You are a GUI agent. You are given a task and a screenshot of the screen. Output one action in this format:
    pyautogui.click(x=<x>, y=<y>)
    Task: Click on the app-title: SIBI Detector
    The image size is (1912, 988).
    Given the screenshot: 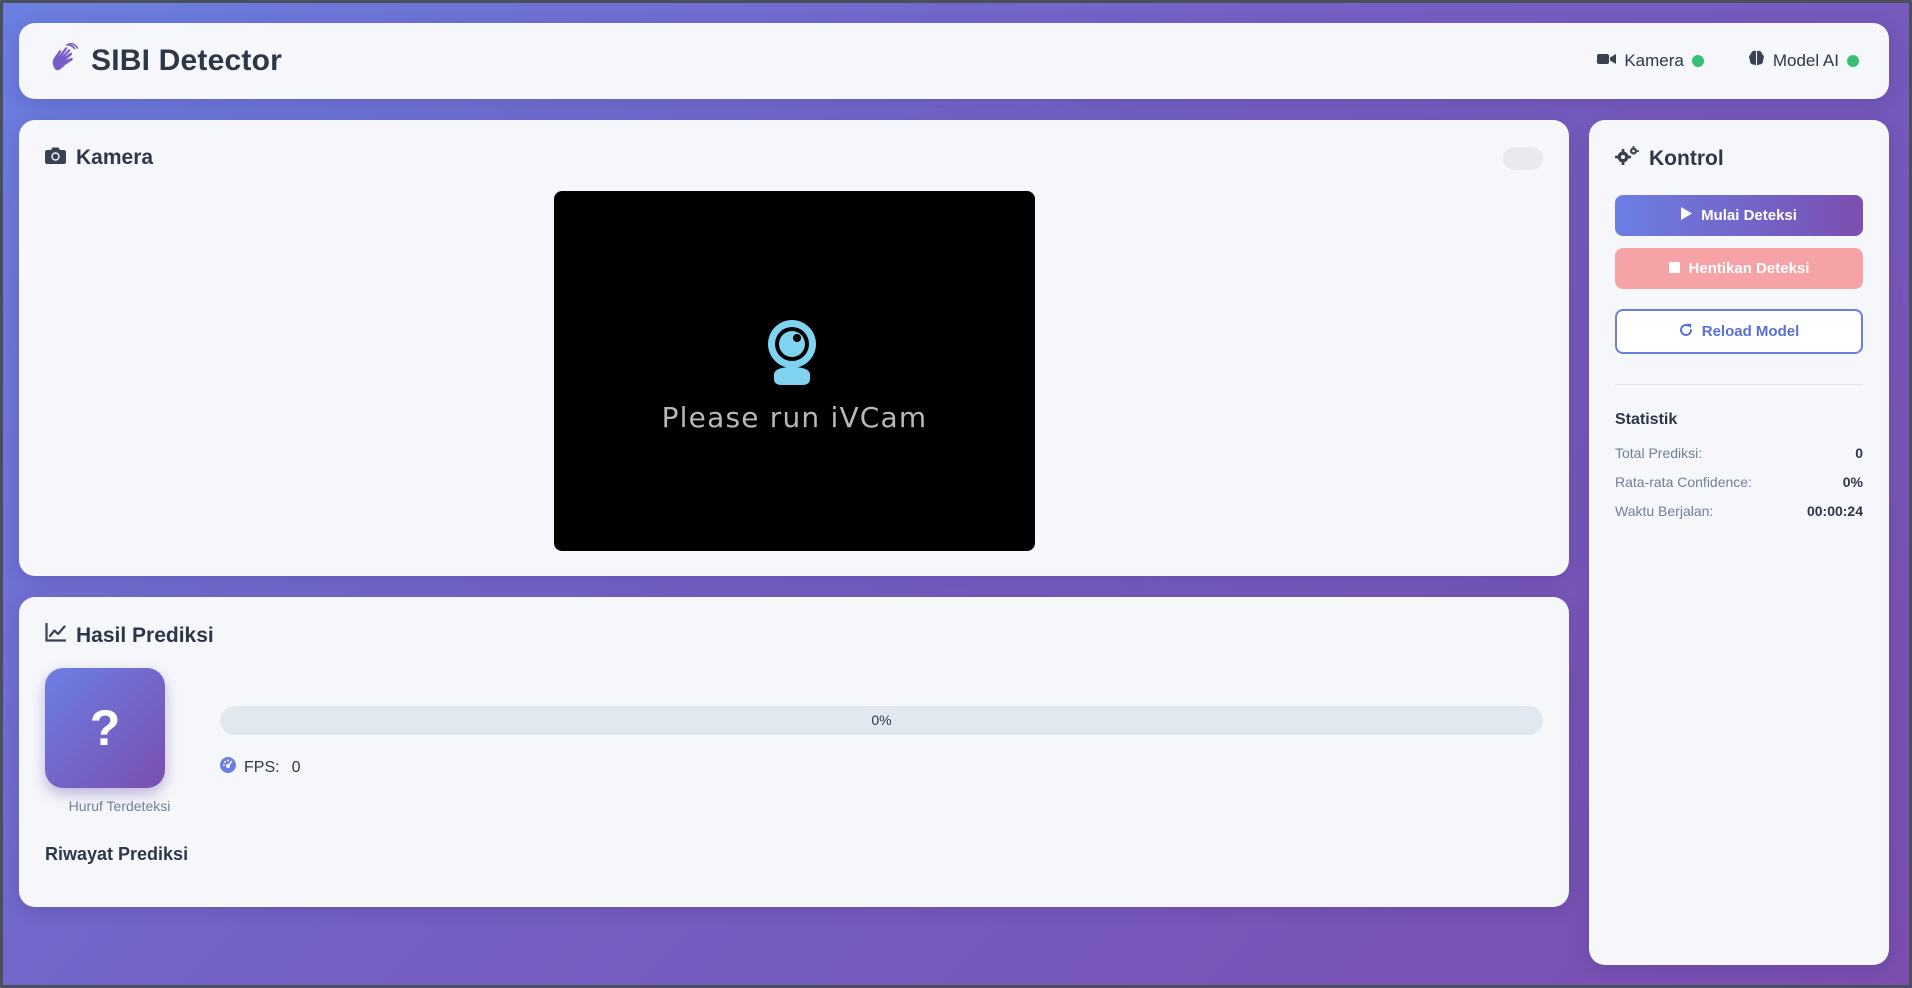 What is the action you would take?
    pyautogui.click(x=186, y=60)
    